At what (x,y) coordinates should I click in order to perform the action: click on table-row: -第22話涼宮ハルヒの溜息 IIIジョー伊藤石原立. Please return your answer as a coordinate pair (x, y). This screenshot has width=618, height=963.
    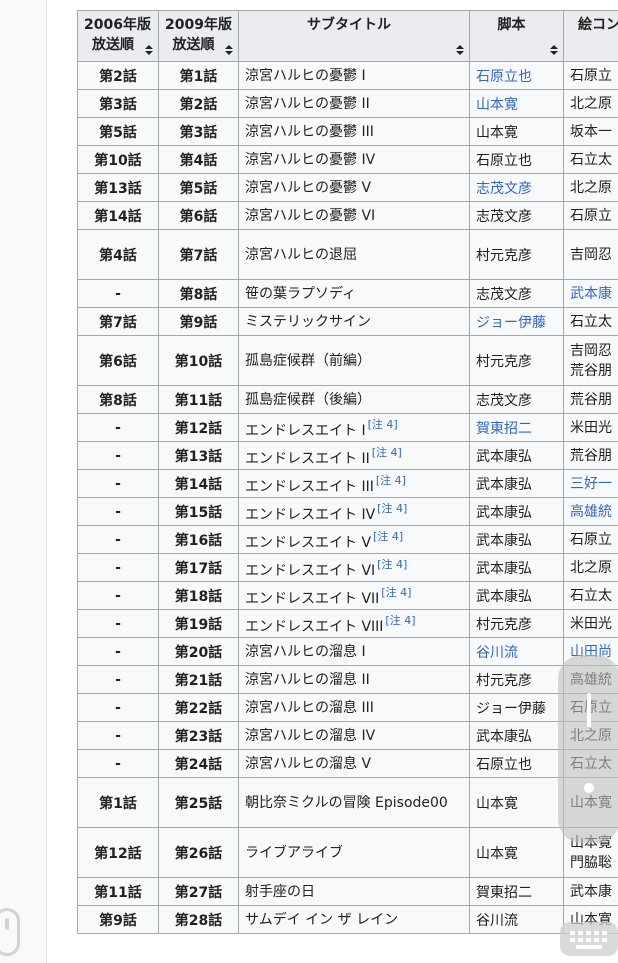
    Looking at the image, I should click on (347, 707).